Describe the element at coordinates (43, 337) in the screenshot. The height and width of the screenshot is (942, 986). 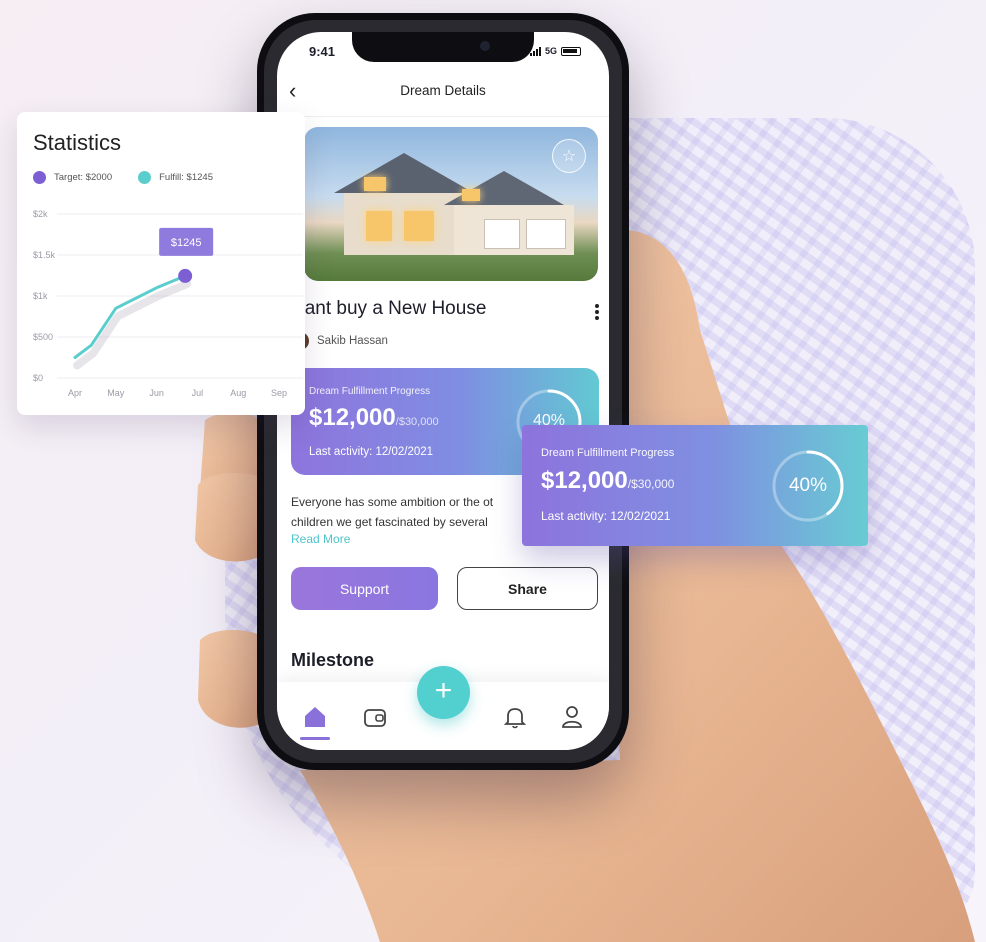
I see `y-tick-label: $500` at that location.